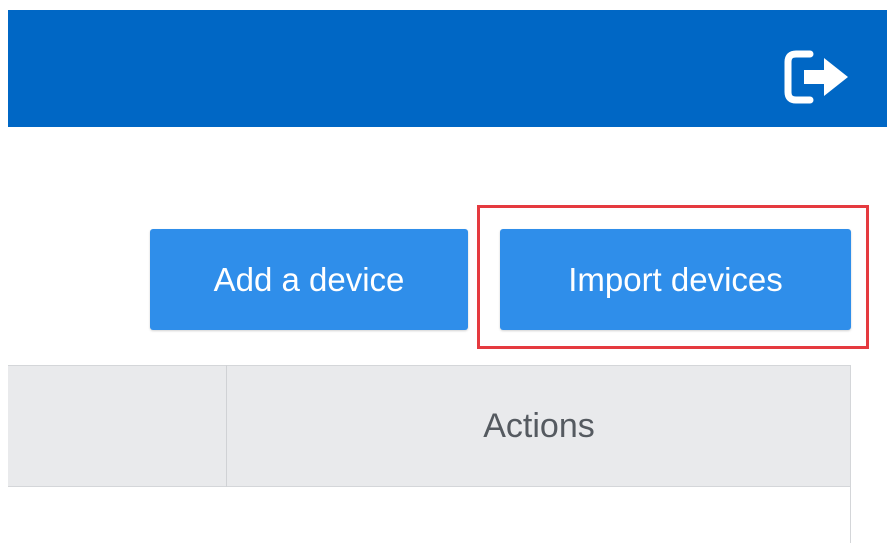 This screenshot has height=543, width=887. What do you see at coordinates (309, 279) in the screenshot?
I see `add-device-button: Add a device` at bounding box center [309, 279].